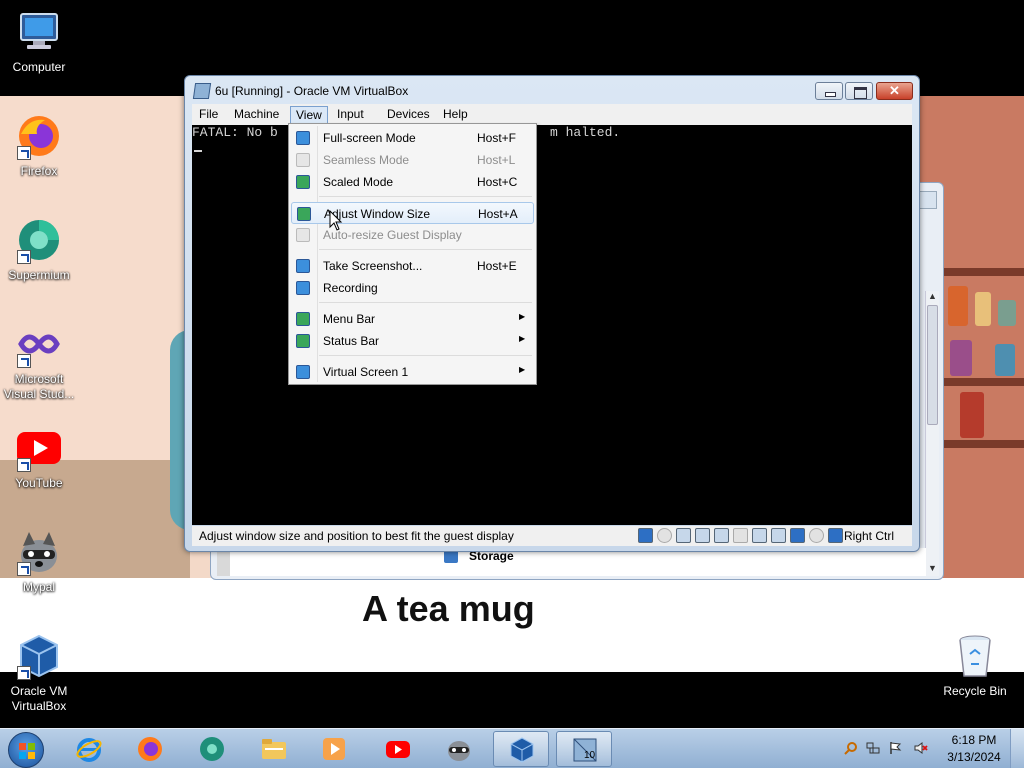  Describe the element at coordinates (975, 665) in the screenshot. I see `desktop-icon-recycle-bin: Recycle Bin` at that location.